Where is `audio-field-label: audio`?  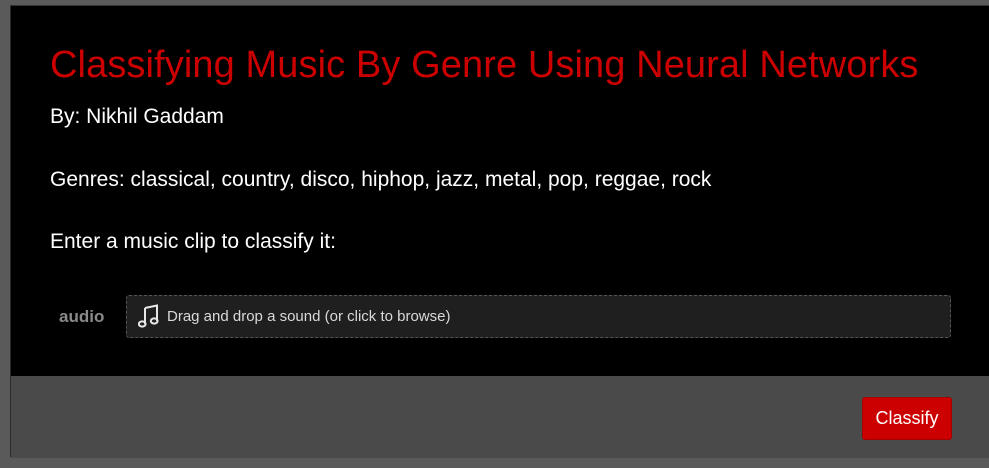 audio-field-label: audio is located at coordinates (82, 316).